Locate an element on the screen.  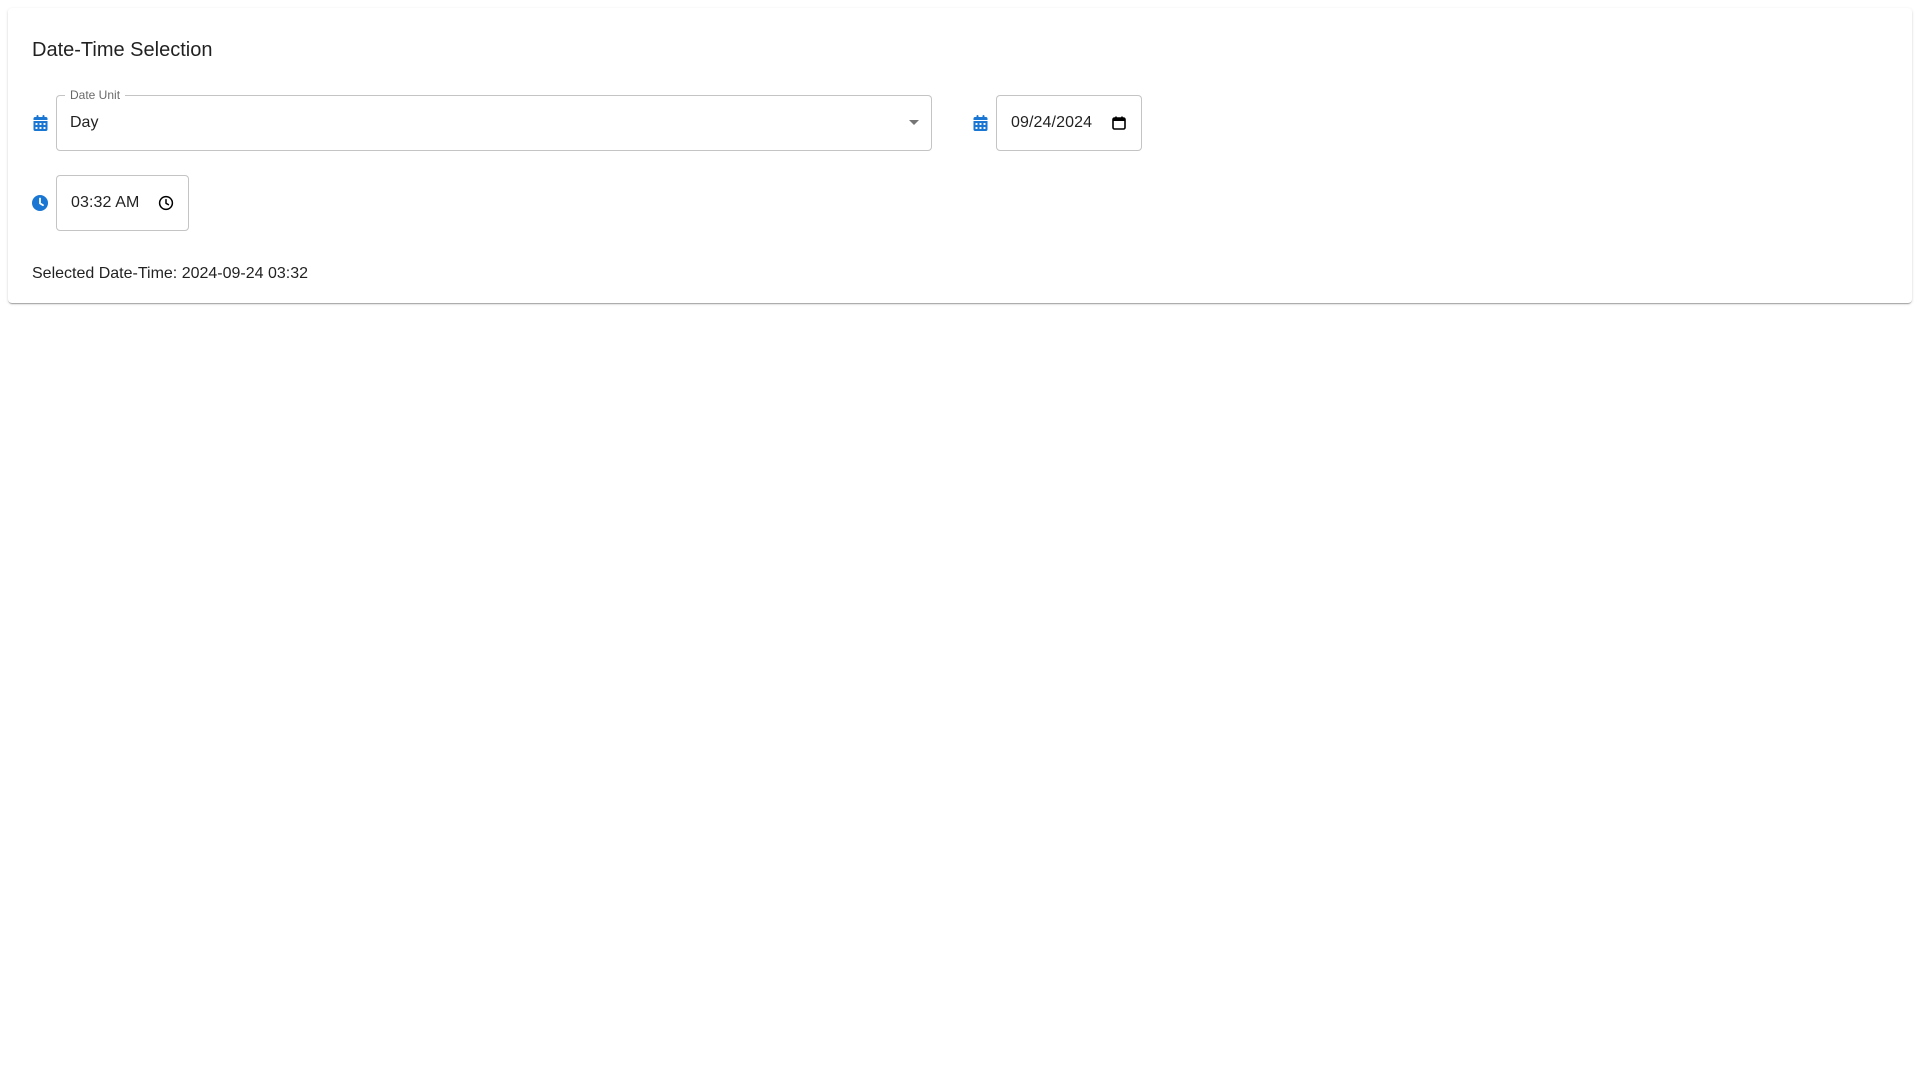
time-input-value: 03:32 AM is located at coordinates (105, 202).